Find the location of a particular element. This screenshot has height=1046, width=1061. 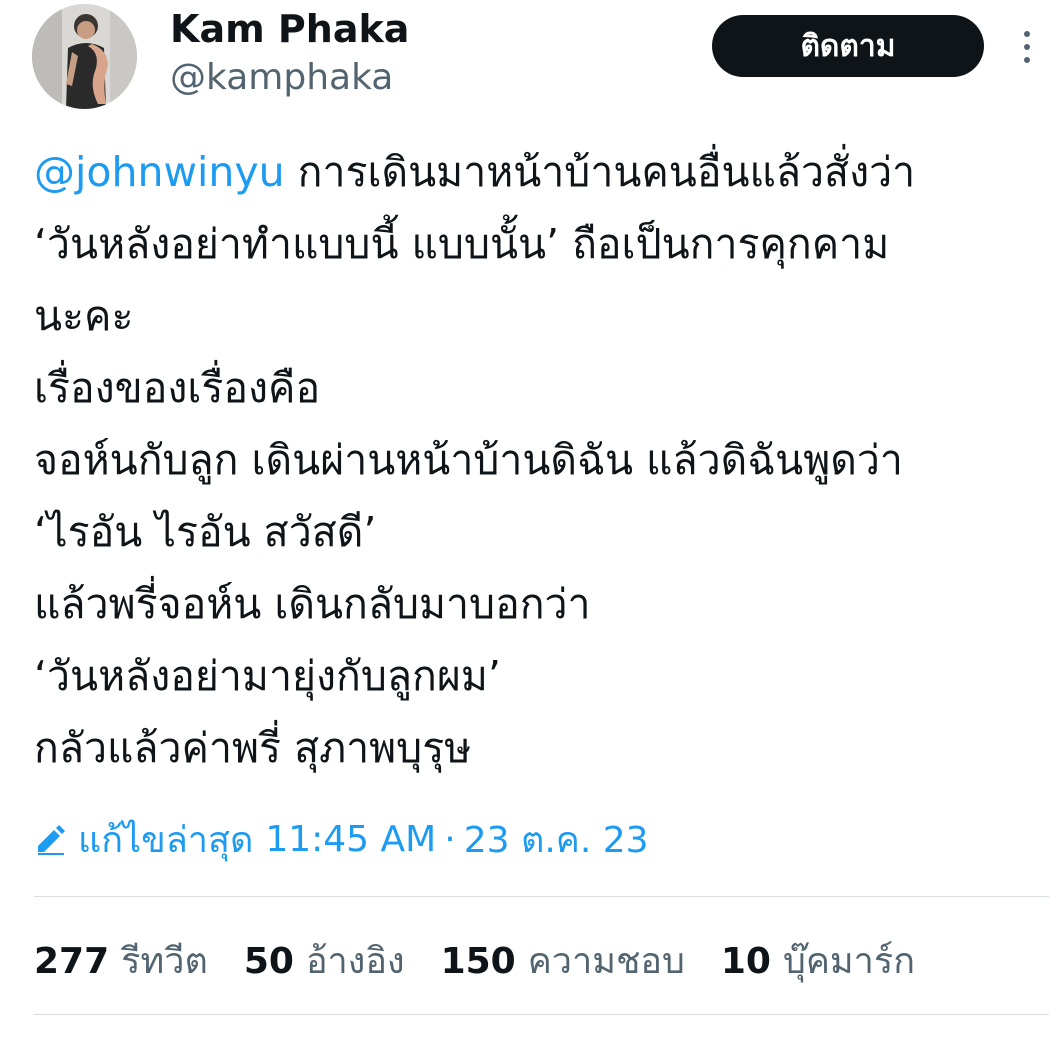

tweet-line: ‘ไรอัน ไรอัน สวัสดี’ is located at coordinates (205, 532).